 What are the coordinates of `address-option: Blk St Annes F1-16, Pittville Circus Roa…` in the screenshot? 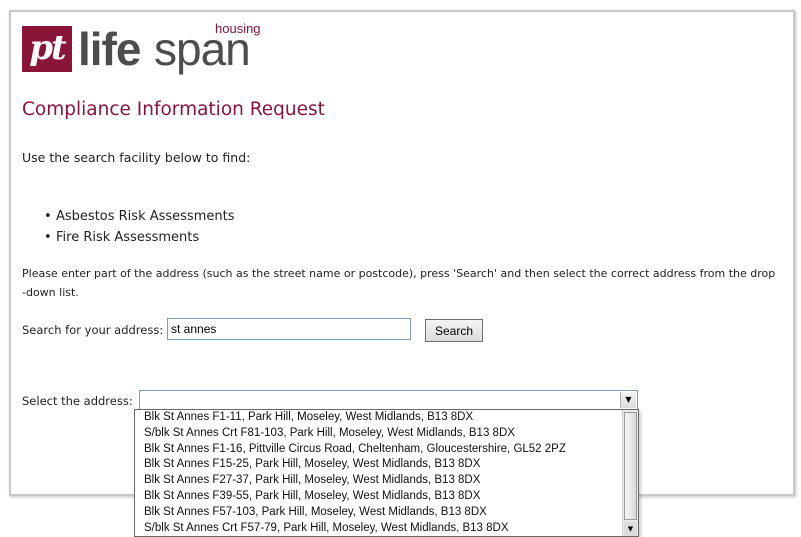 It's located at (378, 450).